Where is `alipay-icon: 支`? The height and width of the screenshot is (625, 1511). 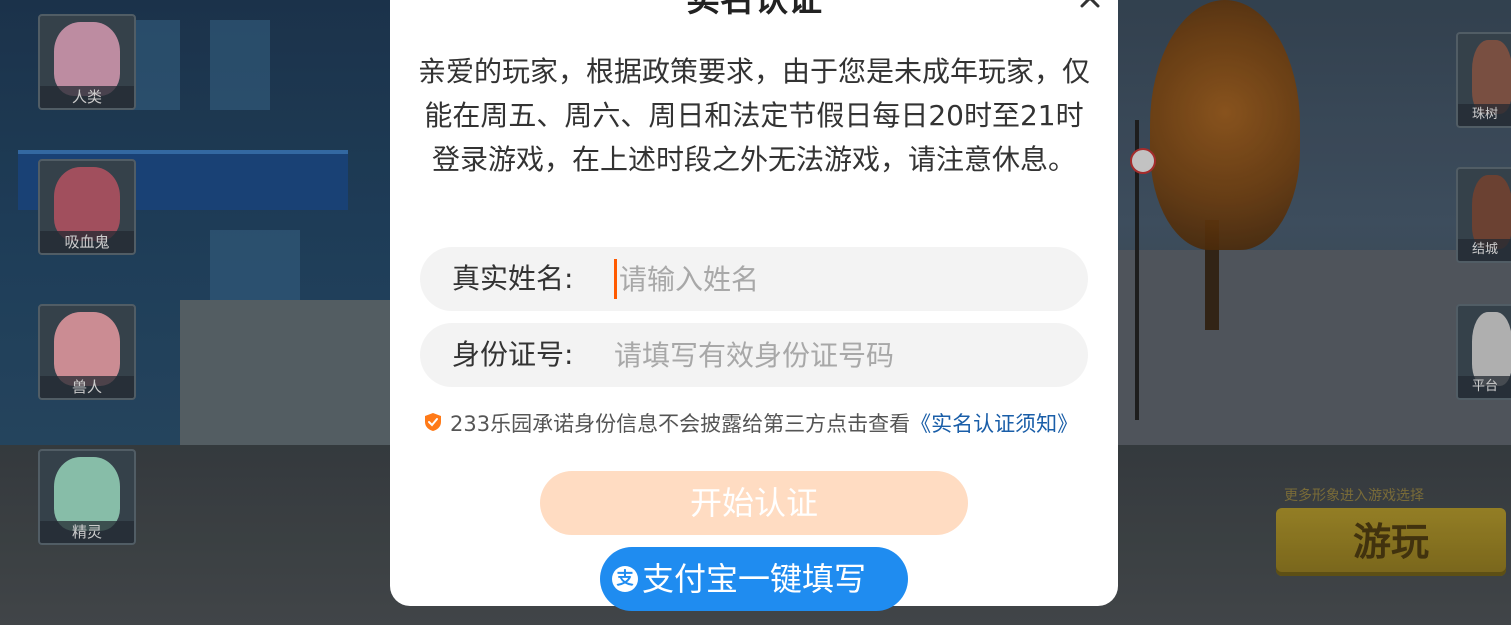
alipay-icon: 支 is located at coordinates (625, 579).